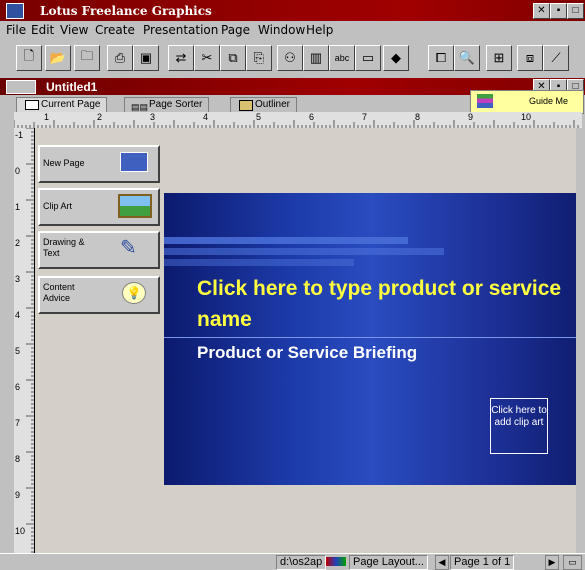  What do you see at coordinates (16, 30) in the screenshot?
I see `menu-file: File` at bounding box center [16, 30].